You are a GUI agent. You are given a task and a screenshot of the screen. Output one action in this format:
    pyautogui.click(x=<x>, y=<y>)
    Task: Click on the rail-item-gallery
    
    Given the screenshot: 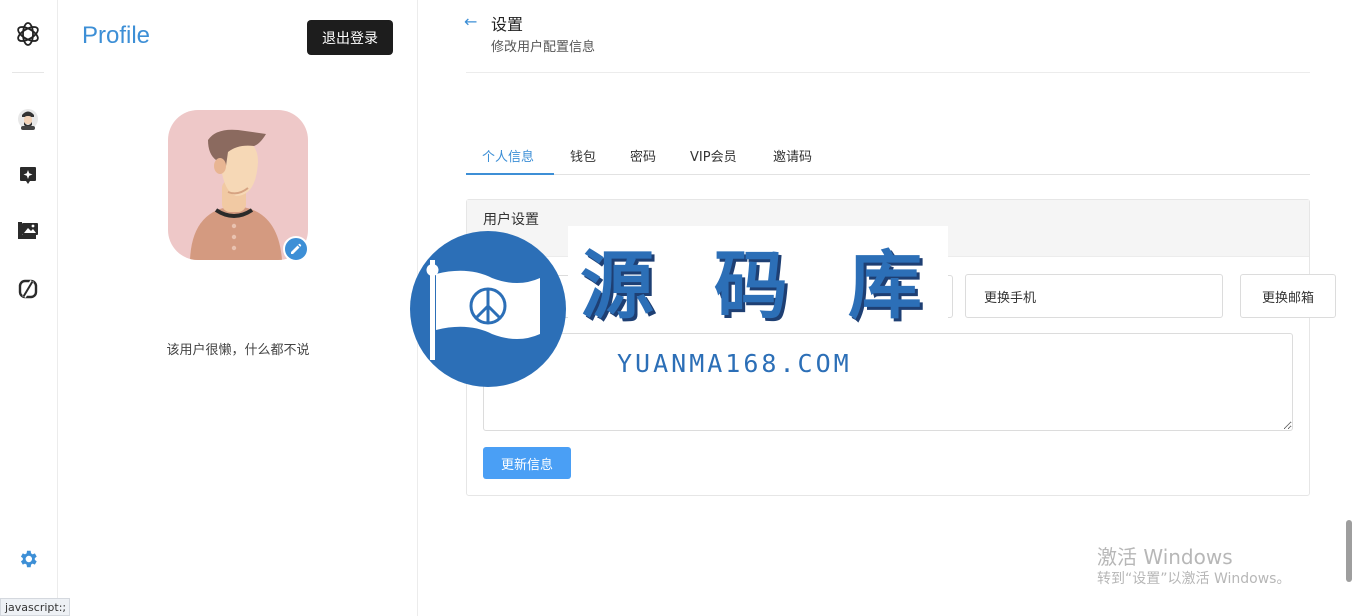 What is the action you would take?
    pyautogui.click(x=28, y=231)
    